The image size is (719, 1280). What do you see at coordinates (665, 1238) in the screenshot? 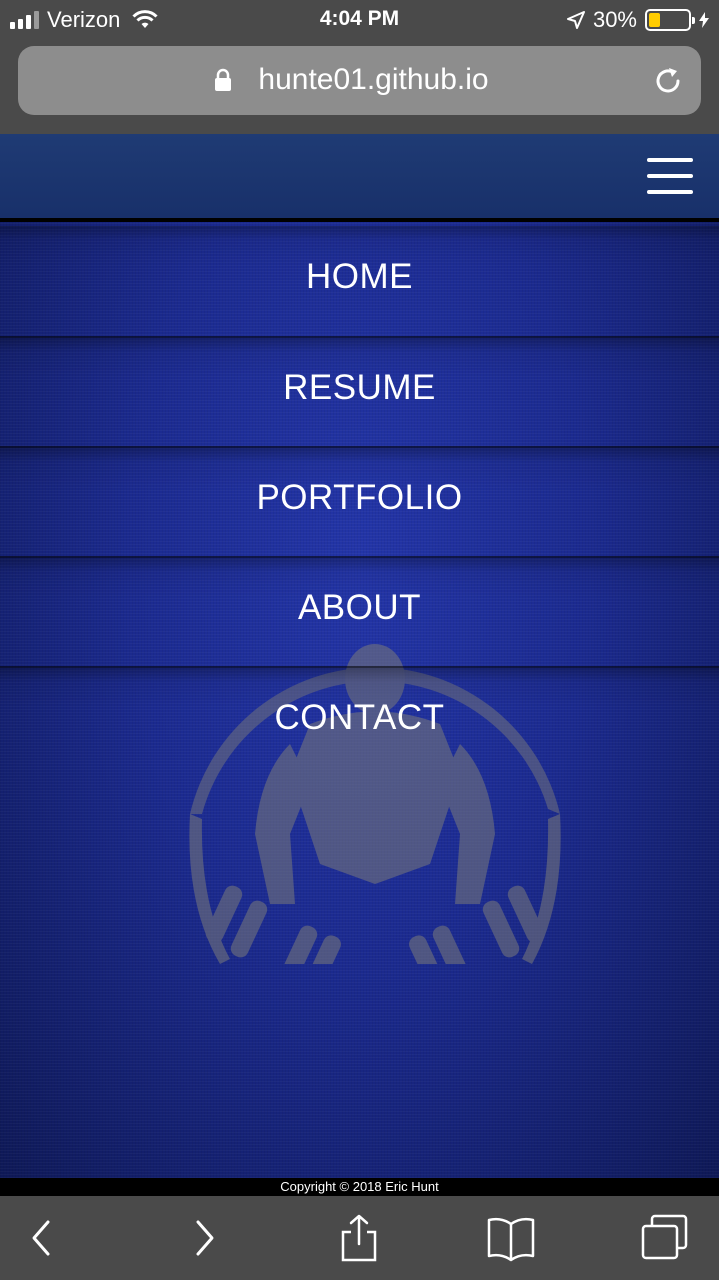
I see `tabs-icon` at bounding box center [665, 1238].